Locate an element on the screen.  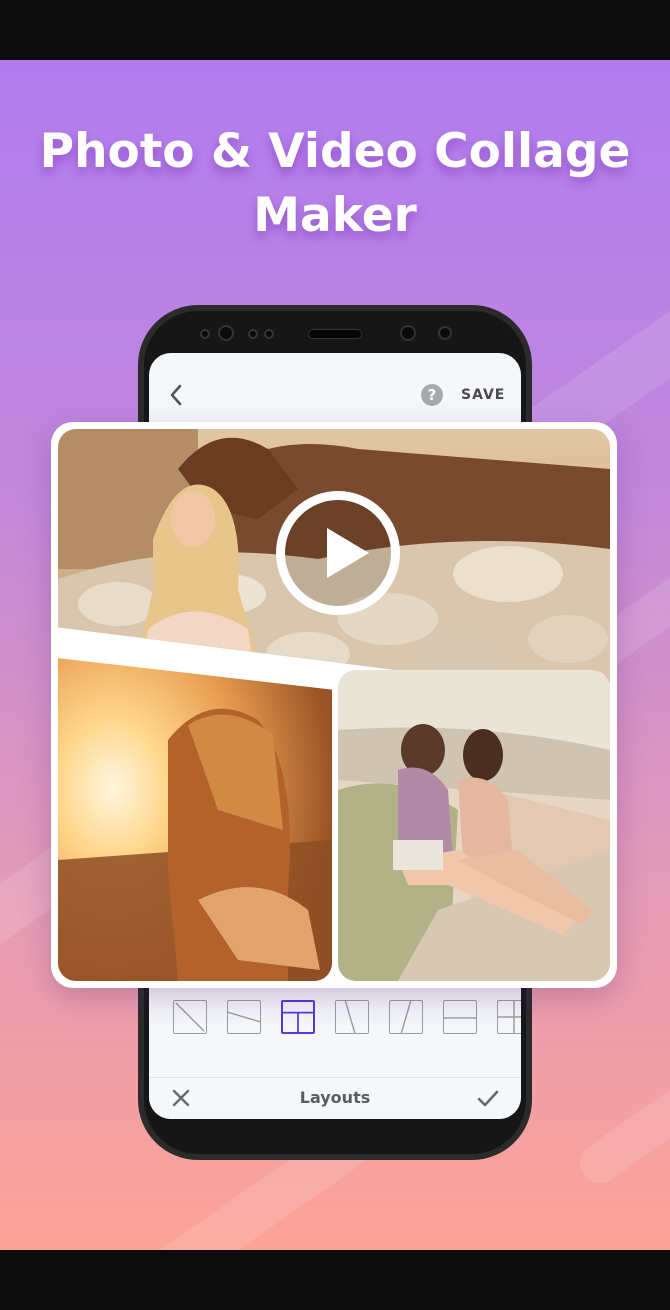
layout-diagonal-split-icon is located at coordinates (190, 1017).